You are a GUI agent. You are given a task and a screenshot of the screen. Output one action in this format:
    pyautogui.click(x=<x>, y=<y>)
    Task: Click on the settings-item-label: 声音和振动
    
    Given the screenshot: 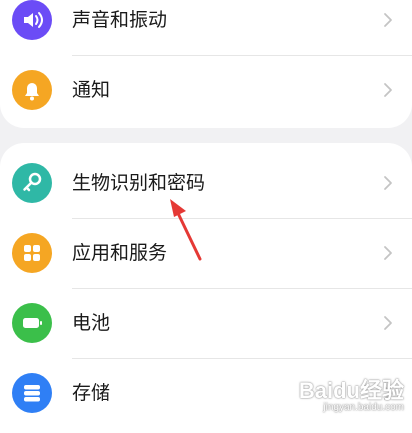 What is the action you would take?
    pyautogui.click(x=120, y=20)
    